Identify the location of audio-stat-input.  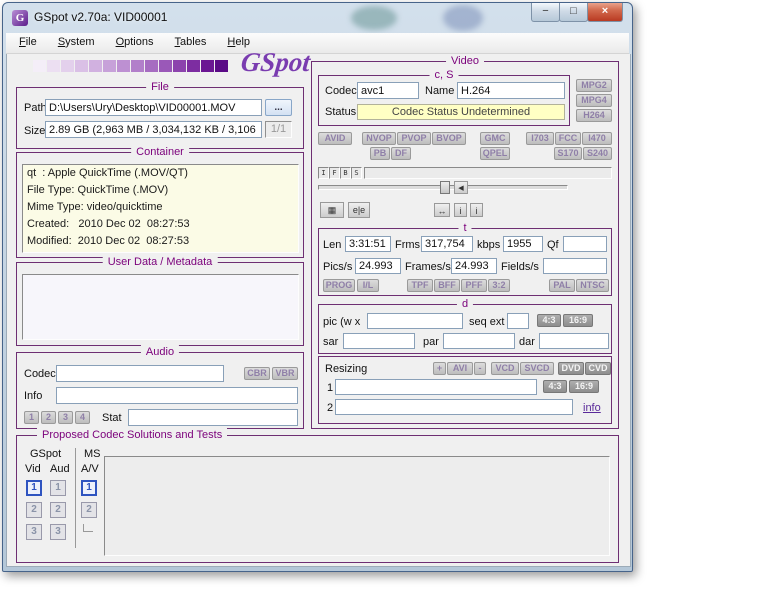
(213, 417).